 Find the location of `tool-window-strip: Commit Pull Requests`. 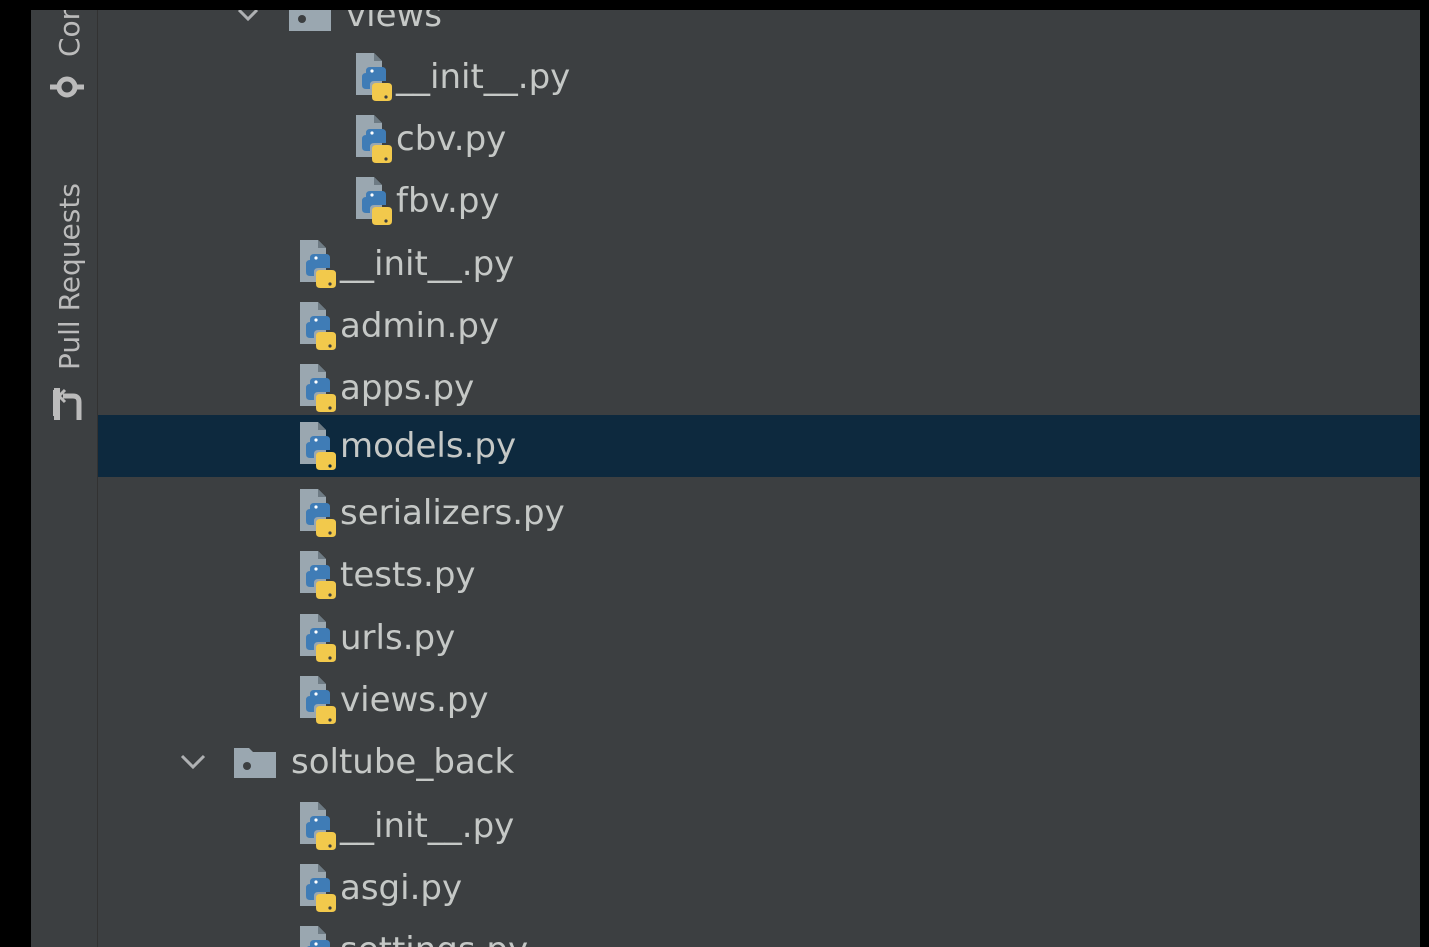

tool-window-strip: Commit Pull Requests is located at coordinates (64, 478).